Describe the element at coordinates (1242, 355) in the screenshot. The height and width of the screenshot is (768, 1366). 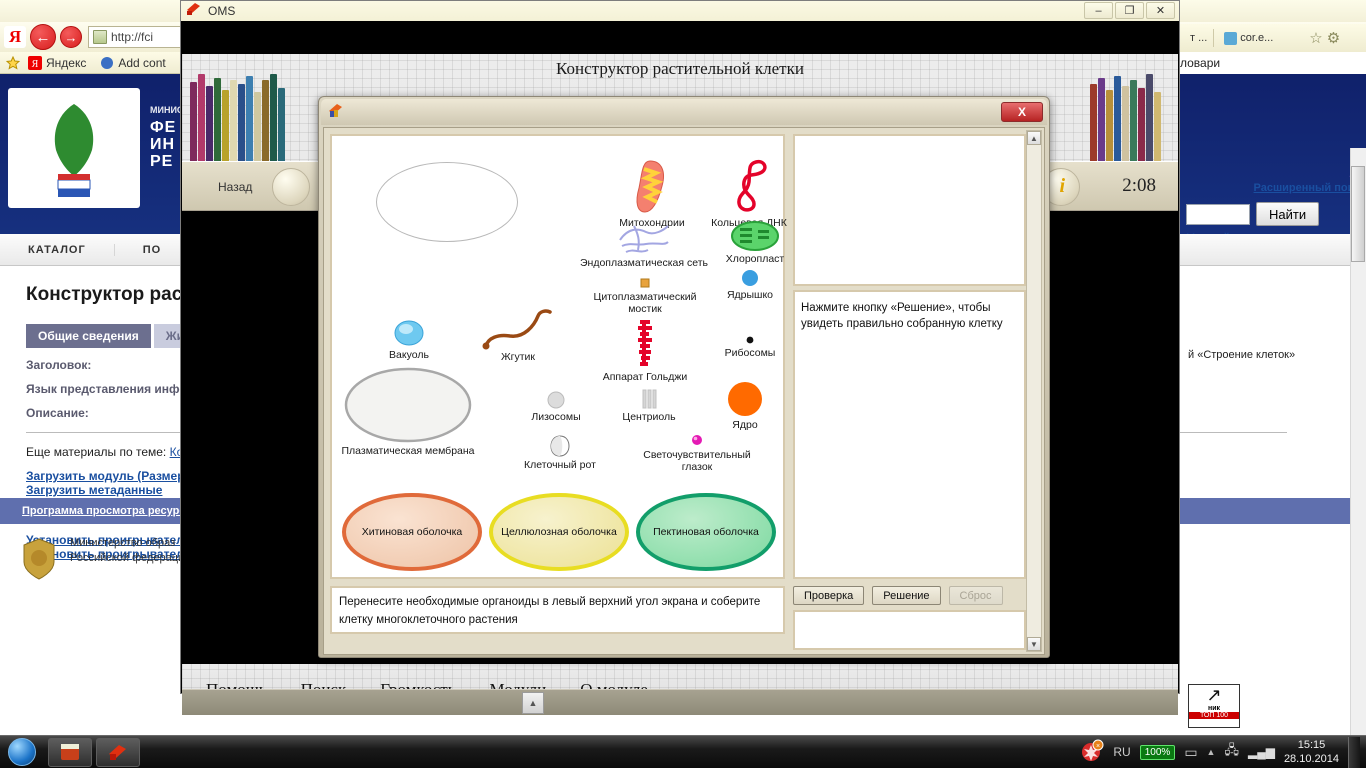
I see `side-note: й «Строение клеток»` at that location.